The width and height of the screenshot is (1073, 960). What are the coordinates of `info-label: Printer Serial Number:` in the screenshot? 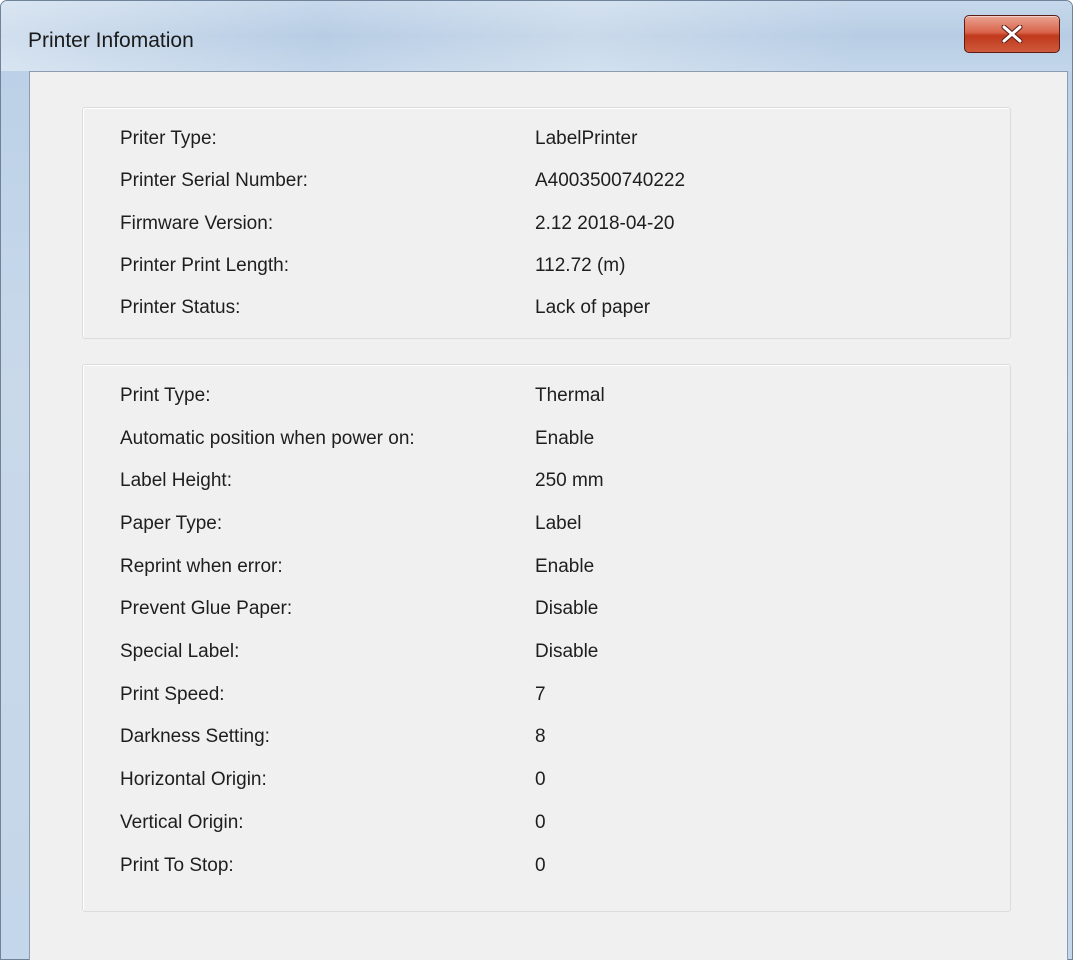 It's located at (214, 180).